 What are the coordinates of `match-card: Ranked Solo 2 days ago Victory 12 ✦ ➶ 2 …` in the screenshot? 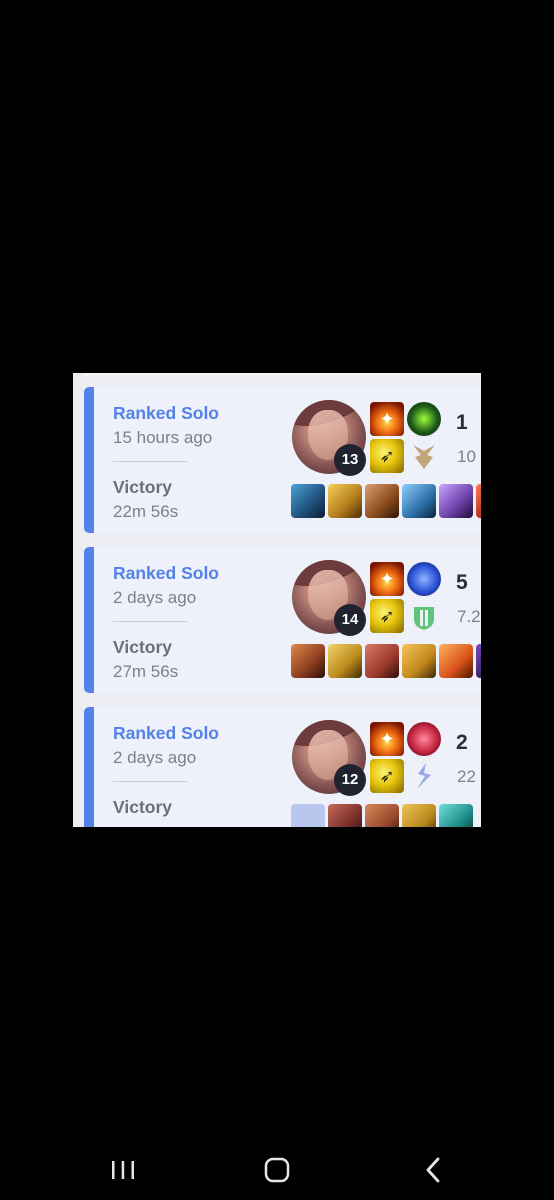 It's located at (282, 767).